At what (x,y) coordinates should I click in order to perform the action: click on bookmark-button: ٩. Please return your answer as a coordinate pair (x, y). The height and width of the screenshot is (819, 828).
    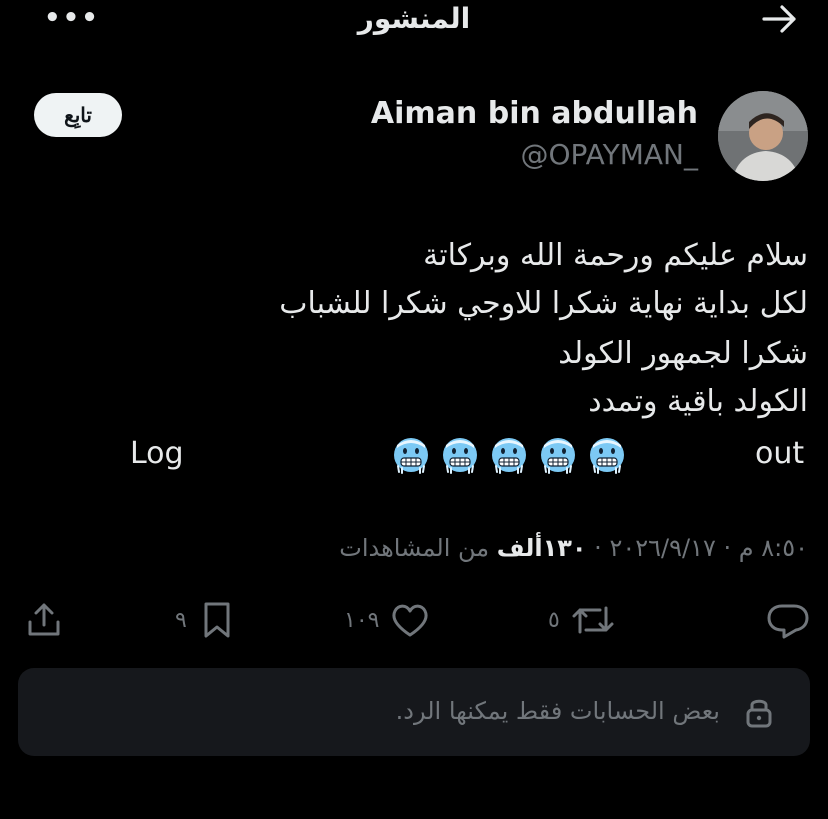
    Looking at the image, I should click on (206, 620).